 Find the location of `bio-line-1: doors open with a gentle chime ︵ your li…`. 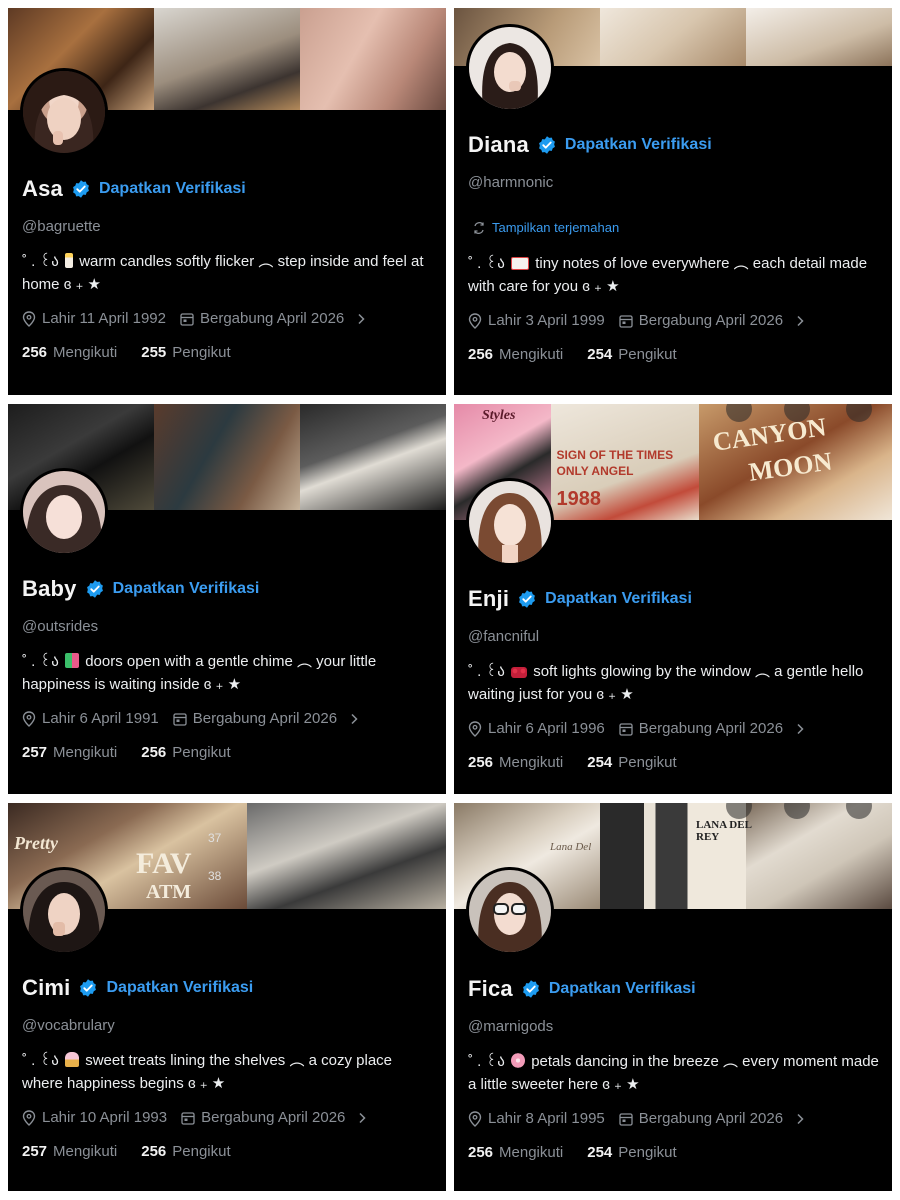

bio-line-1: doors open with a gentle chime ︵ your li… is located at coordinates (231, 661).